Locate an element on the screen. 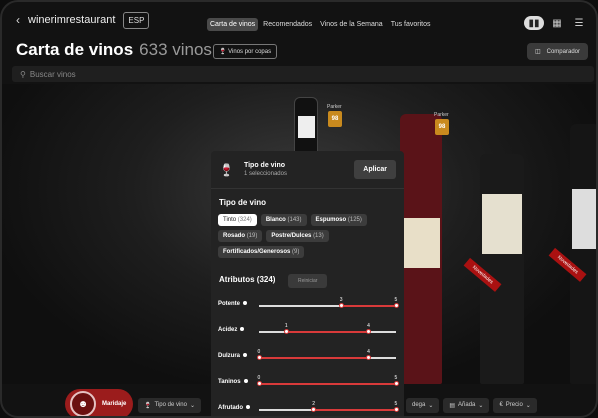  filter-tipo-de-vino: 🍷 Tipo de vino ⌄ is located at coordinates (169, 405).